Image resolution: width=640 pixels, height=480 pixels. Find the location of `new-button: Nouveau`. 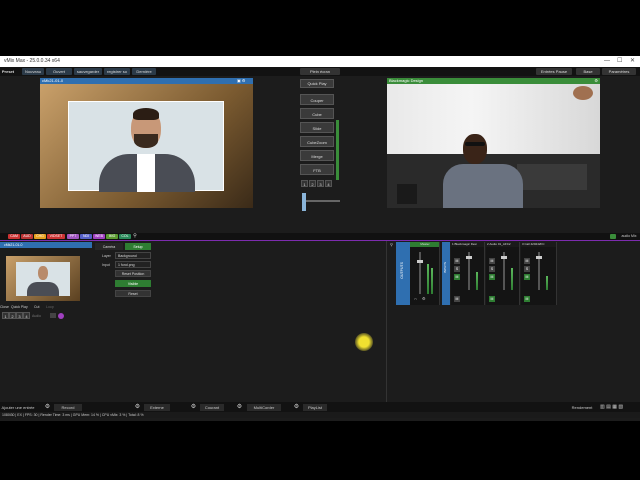

new-button: Nouveau is located at coordinates (33, 71).